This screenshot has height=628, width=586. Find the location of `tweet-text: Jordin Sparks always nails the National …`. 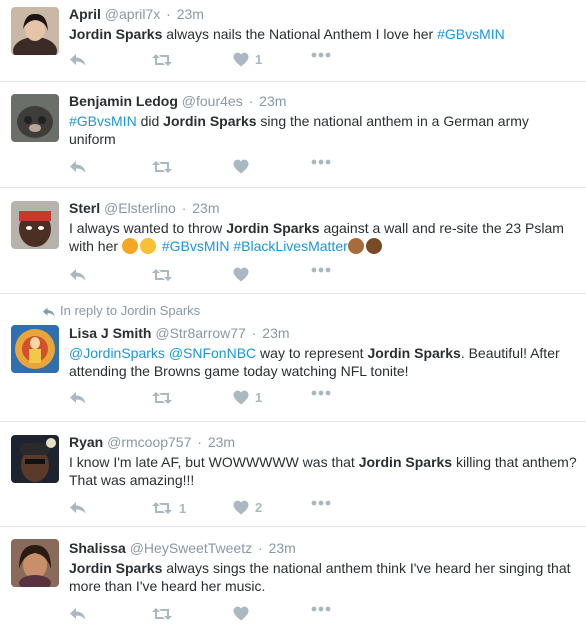

tweet-text: Jordin Sparks always nails the National … is located at coordinates (323, 34).